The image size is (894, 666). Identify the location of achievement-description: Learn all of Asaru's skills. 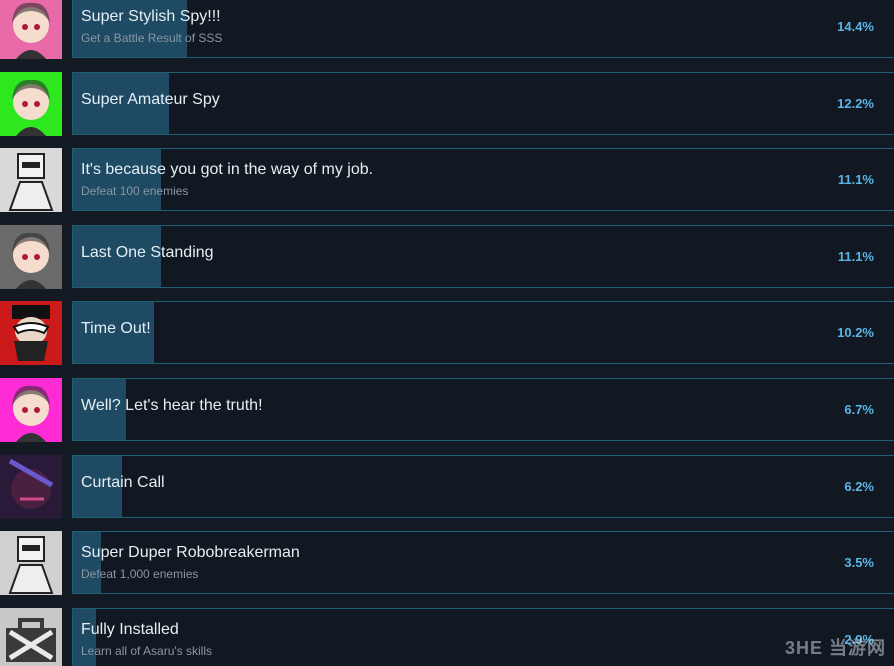
(147, 651).